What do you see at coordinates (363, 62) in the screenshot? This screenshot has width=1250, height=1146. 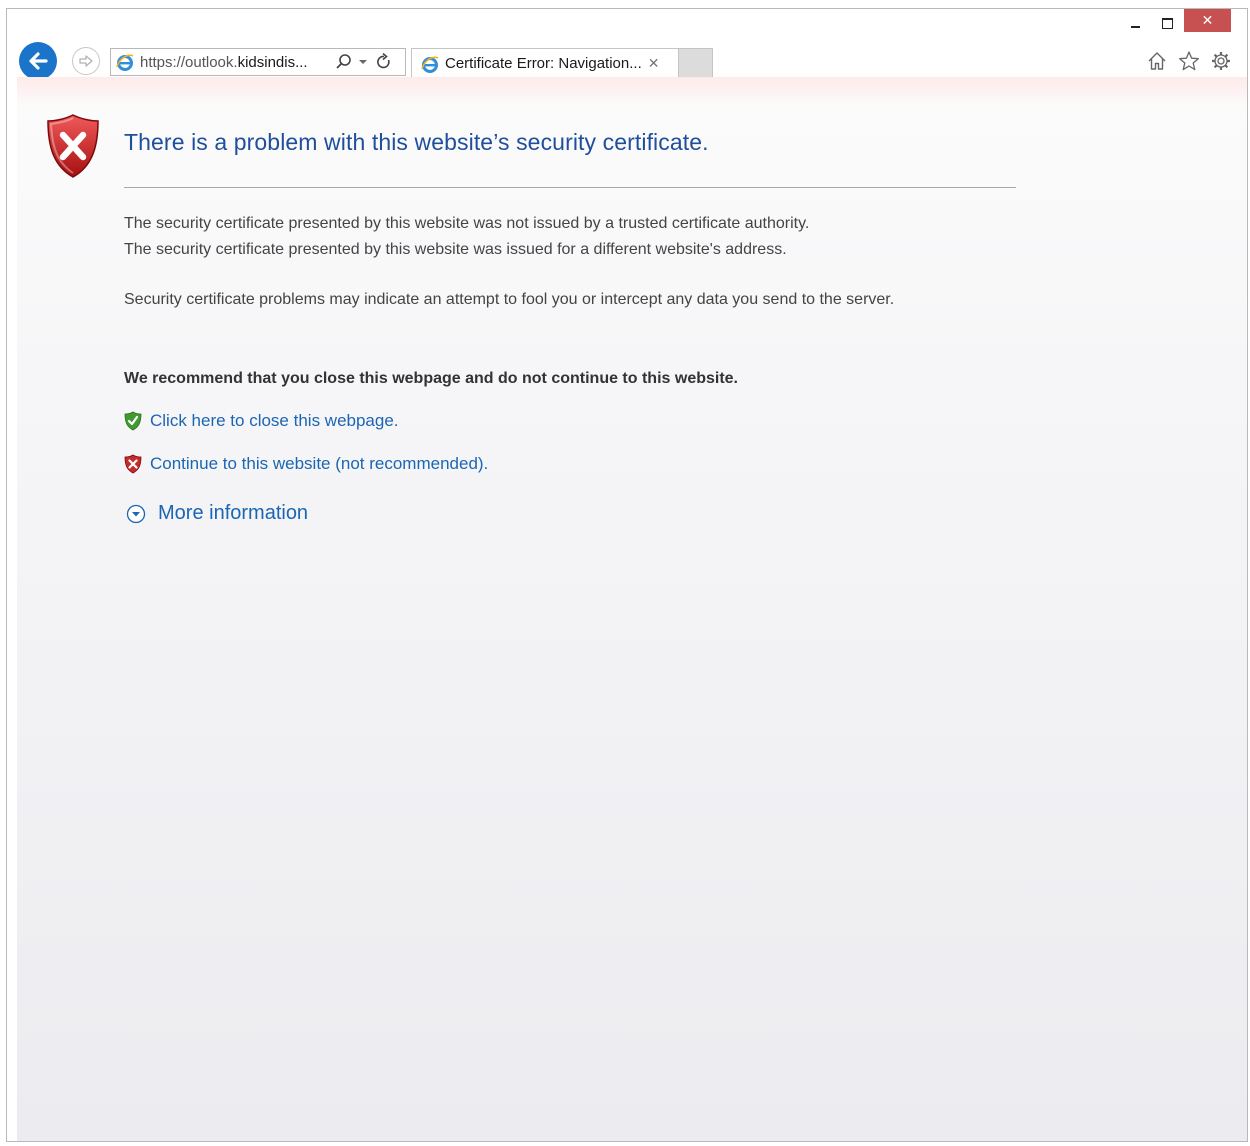 I see `chevron-down-icon` at bounding box center [363, 62].